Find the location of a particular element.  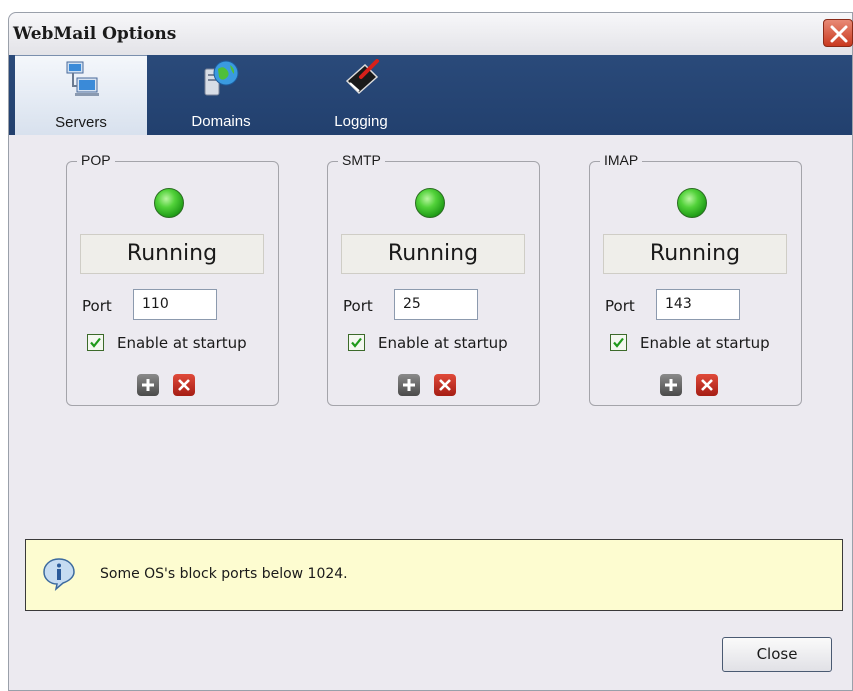

info-message-text: Some OS's block ports below 1024. is located at coordinates (224, 574).